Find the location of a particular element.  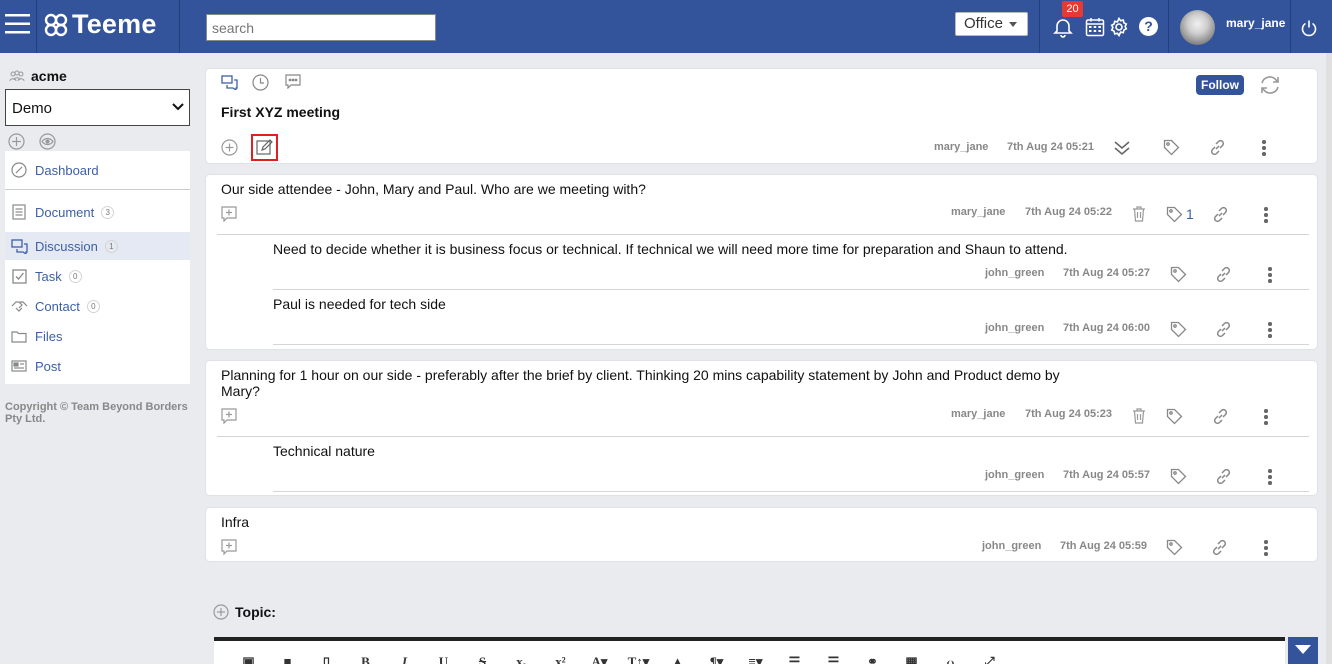

unordered-list-icon: ☰ is located at coordinates (833, 659).